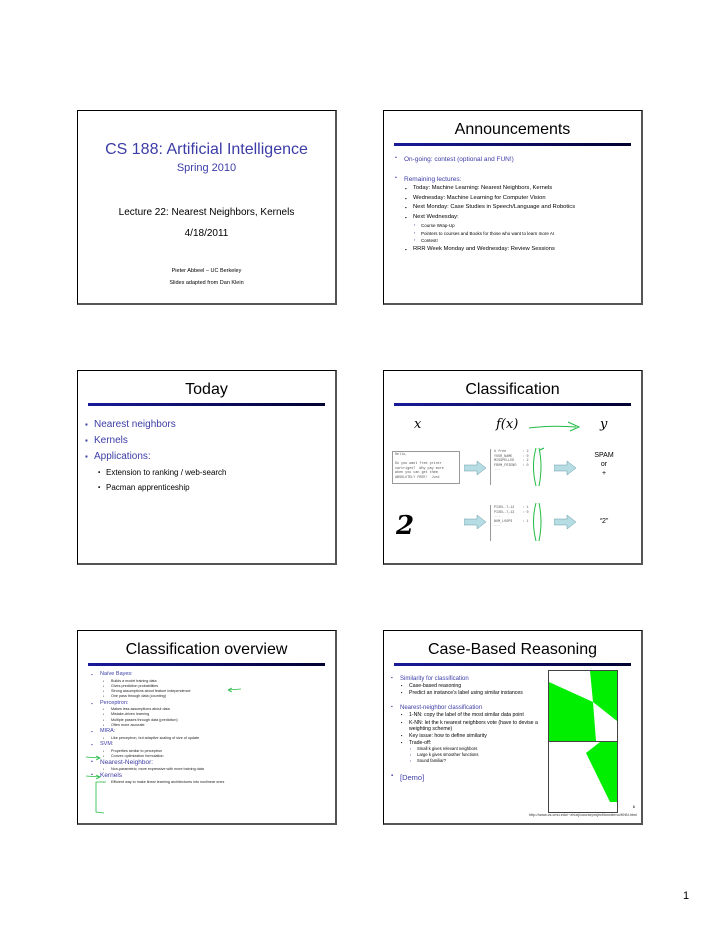 This screenshot has height=932, width=720. What do you see at coordinates (206, 271) in the screenshot?
I see `author: Pieter Abbeel – UC Berkeley` at bounding box center [206, 271].